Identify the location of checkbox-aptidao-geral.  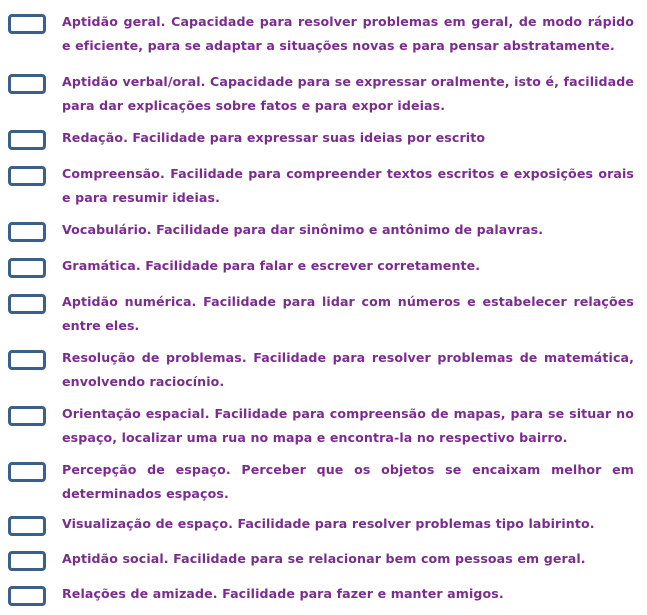
(27, 24).